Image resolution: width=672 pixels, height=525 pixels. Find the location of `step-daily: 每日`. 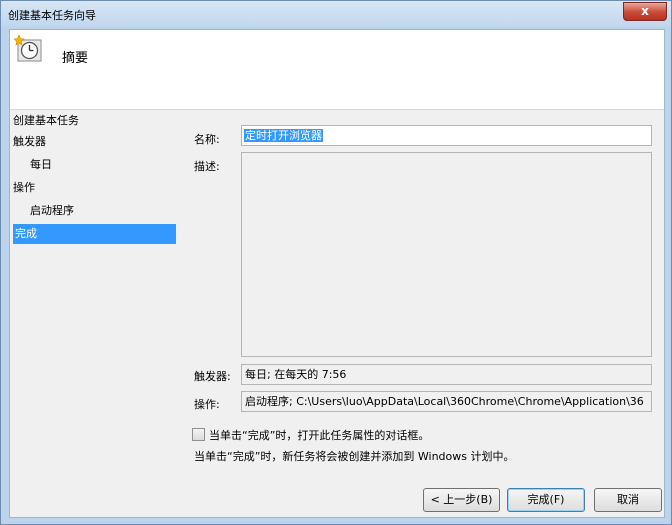

step-daily: 每日 is located at coordinates (41, 165).